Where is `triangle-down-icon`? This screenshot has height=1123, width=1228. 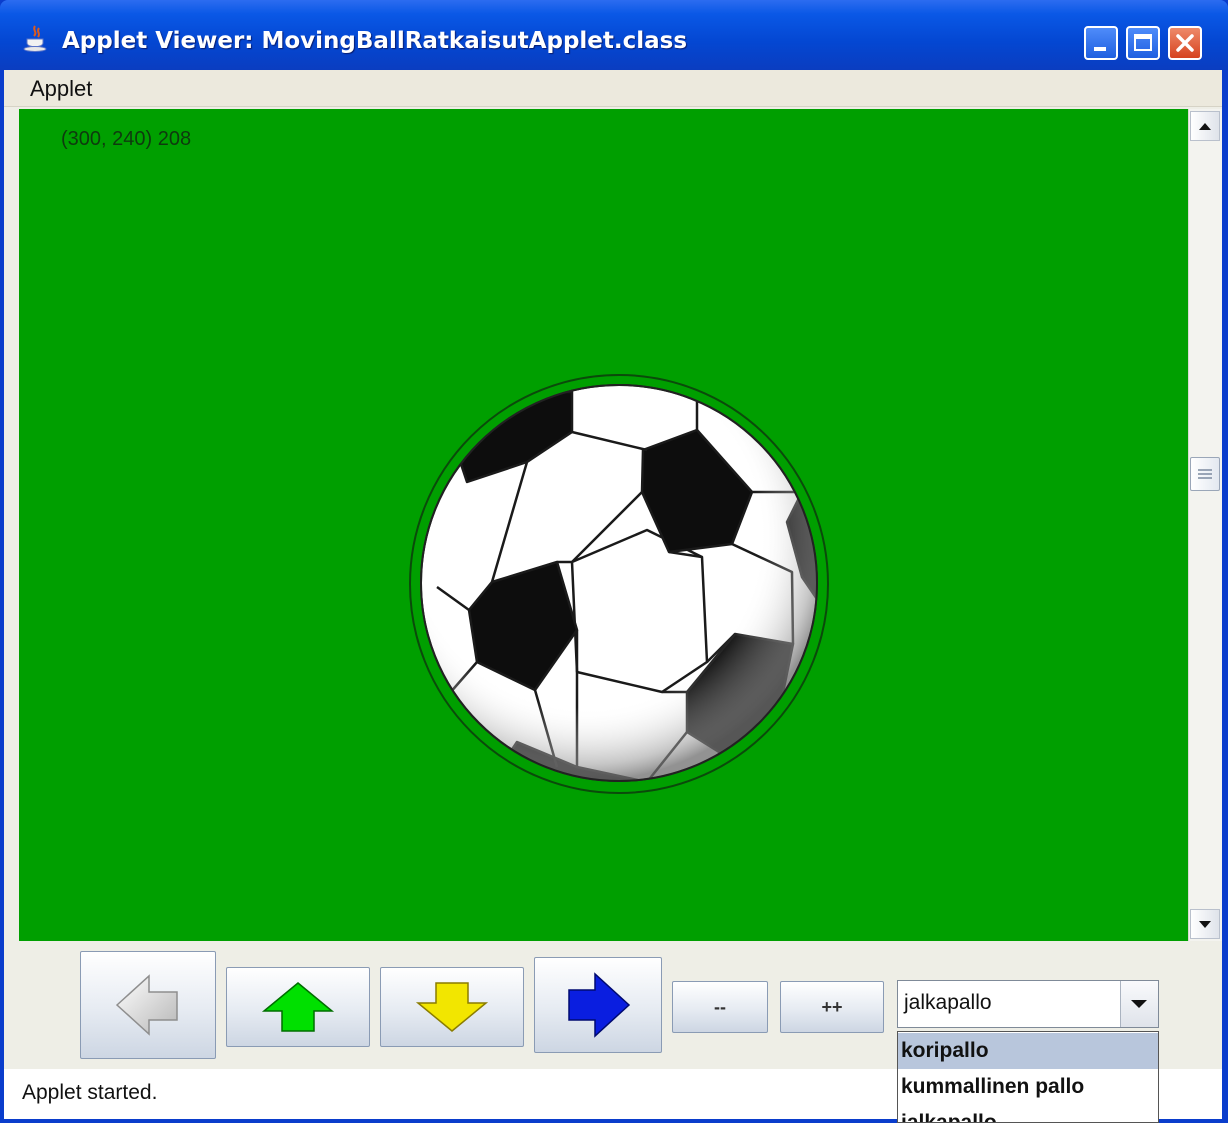
triangle-down-icon is located at coordinates (1205, 924).